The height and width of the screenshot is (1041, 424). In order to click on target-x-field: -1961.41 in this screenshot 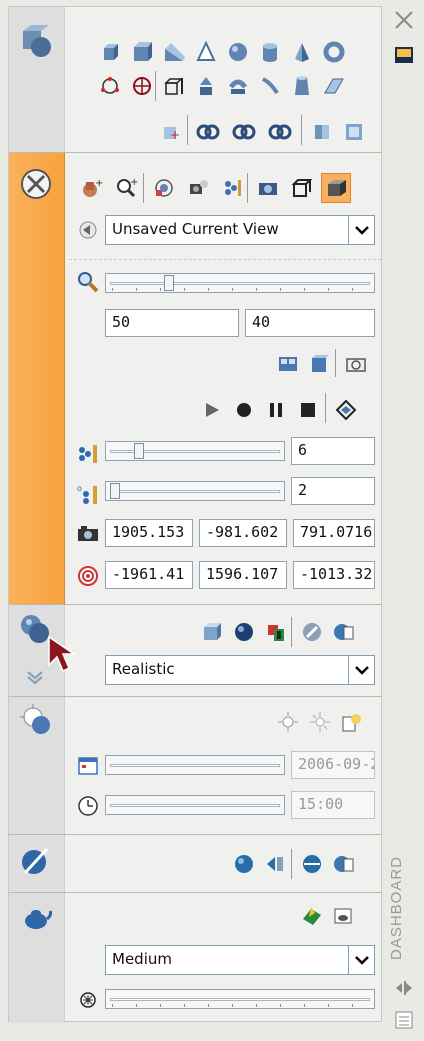, I will do `click(149, 575)`.